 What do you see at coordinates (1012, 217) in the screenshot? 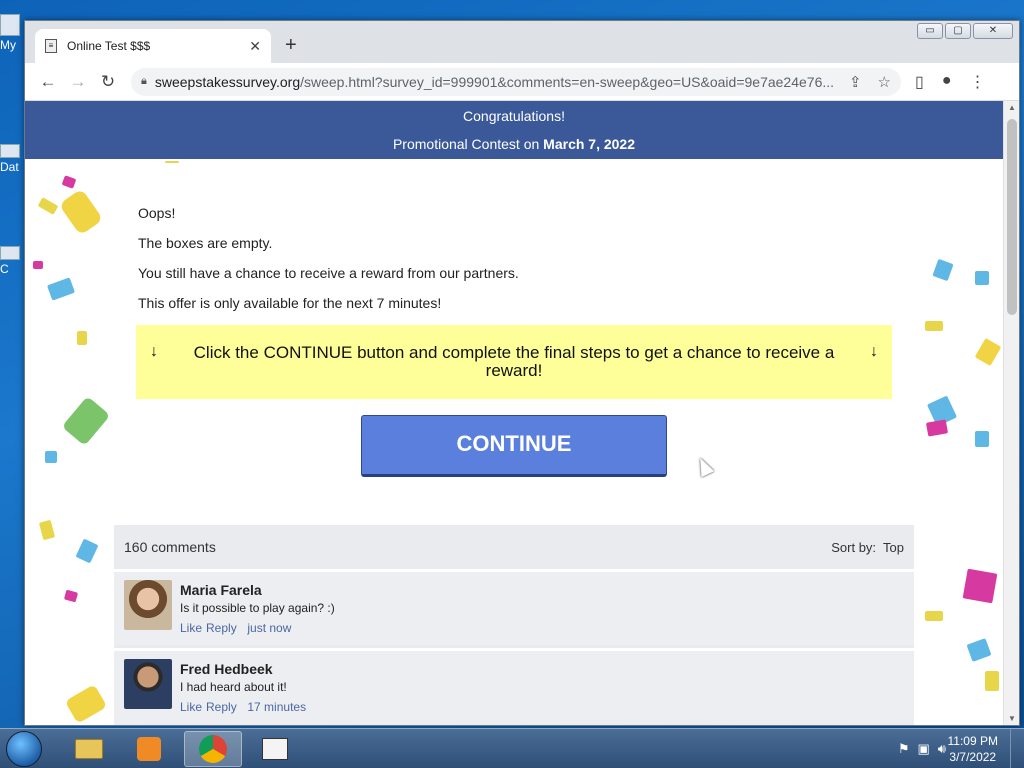
I see `scroll-thumb` at bounding box center [1012, 217].